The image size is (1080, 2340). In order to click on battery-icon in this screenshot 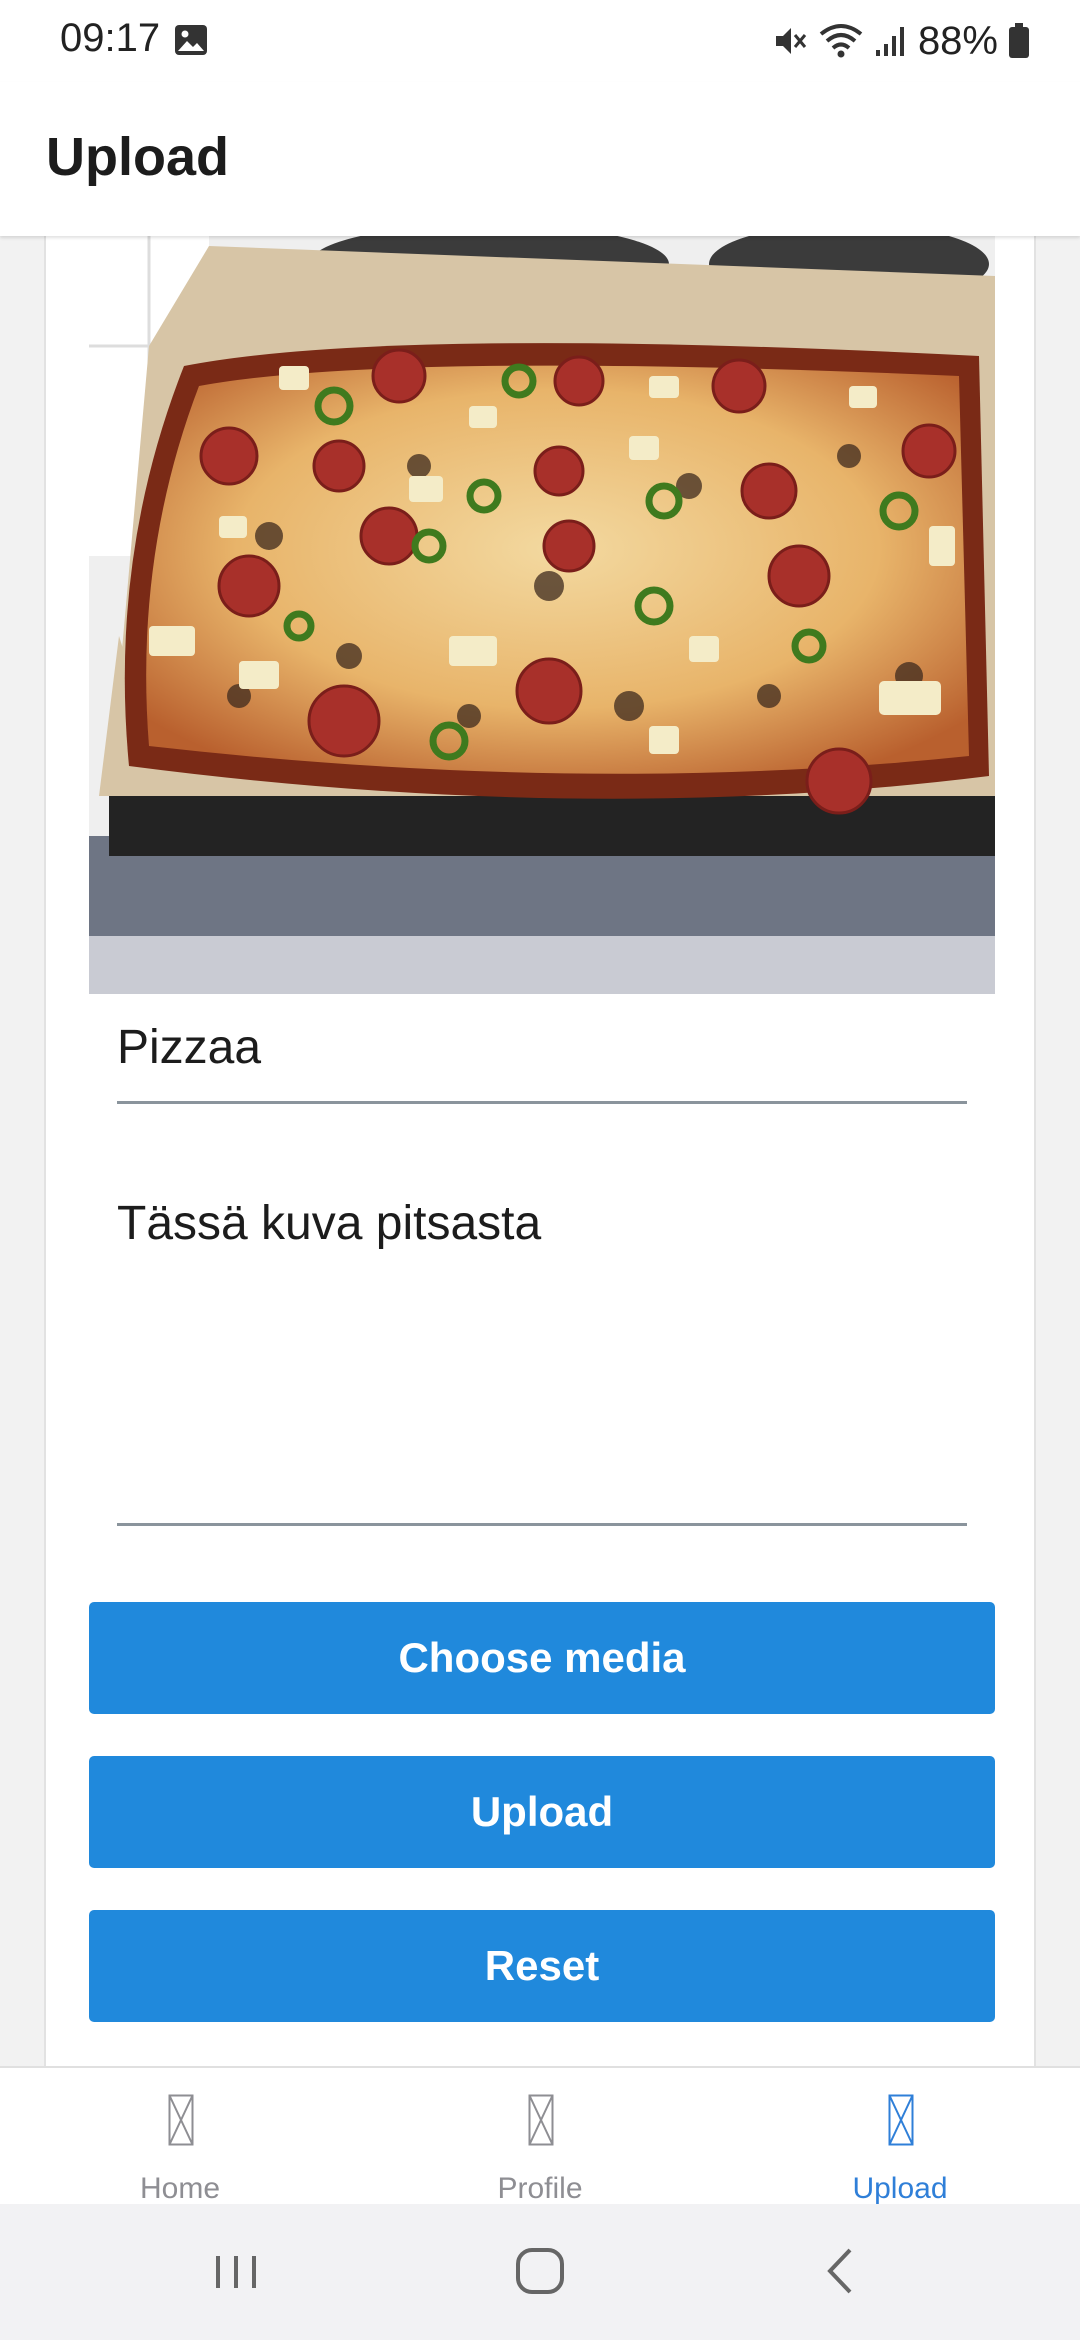, I will do `click(1019, 40)`.